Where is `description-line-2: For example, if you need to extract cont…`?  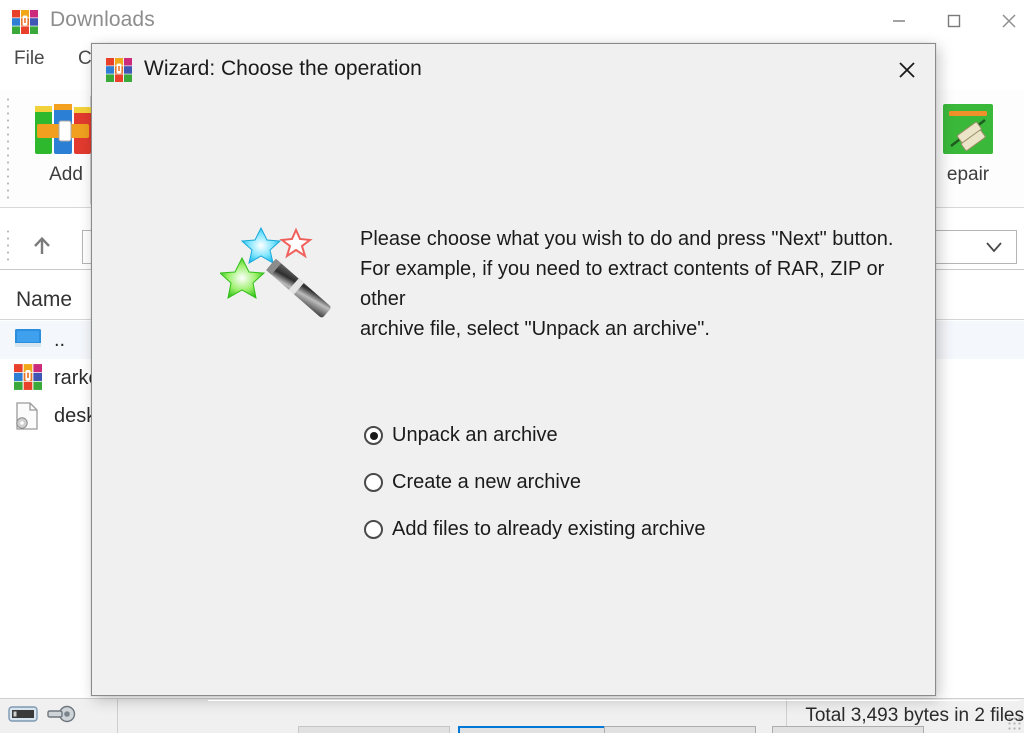 description-line-2: For example, if you need to extract cont… is located at coordinates (622, 284).